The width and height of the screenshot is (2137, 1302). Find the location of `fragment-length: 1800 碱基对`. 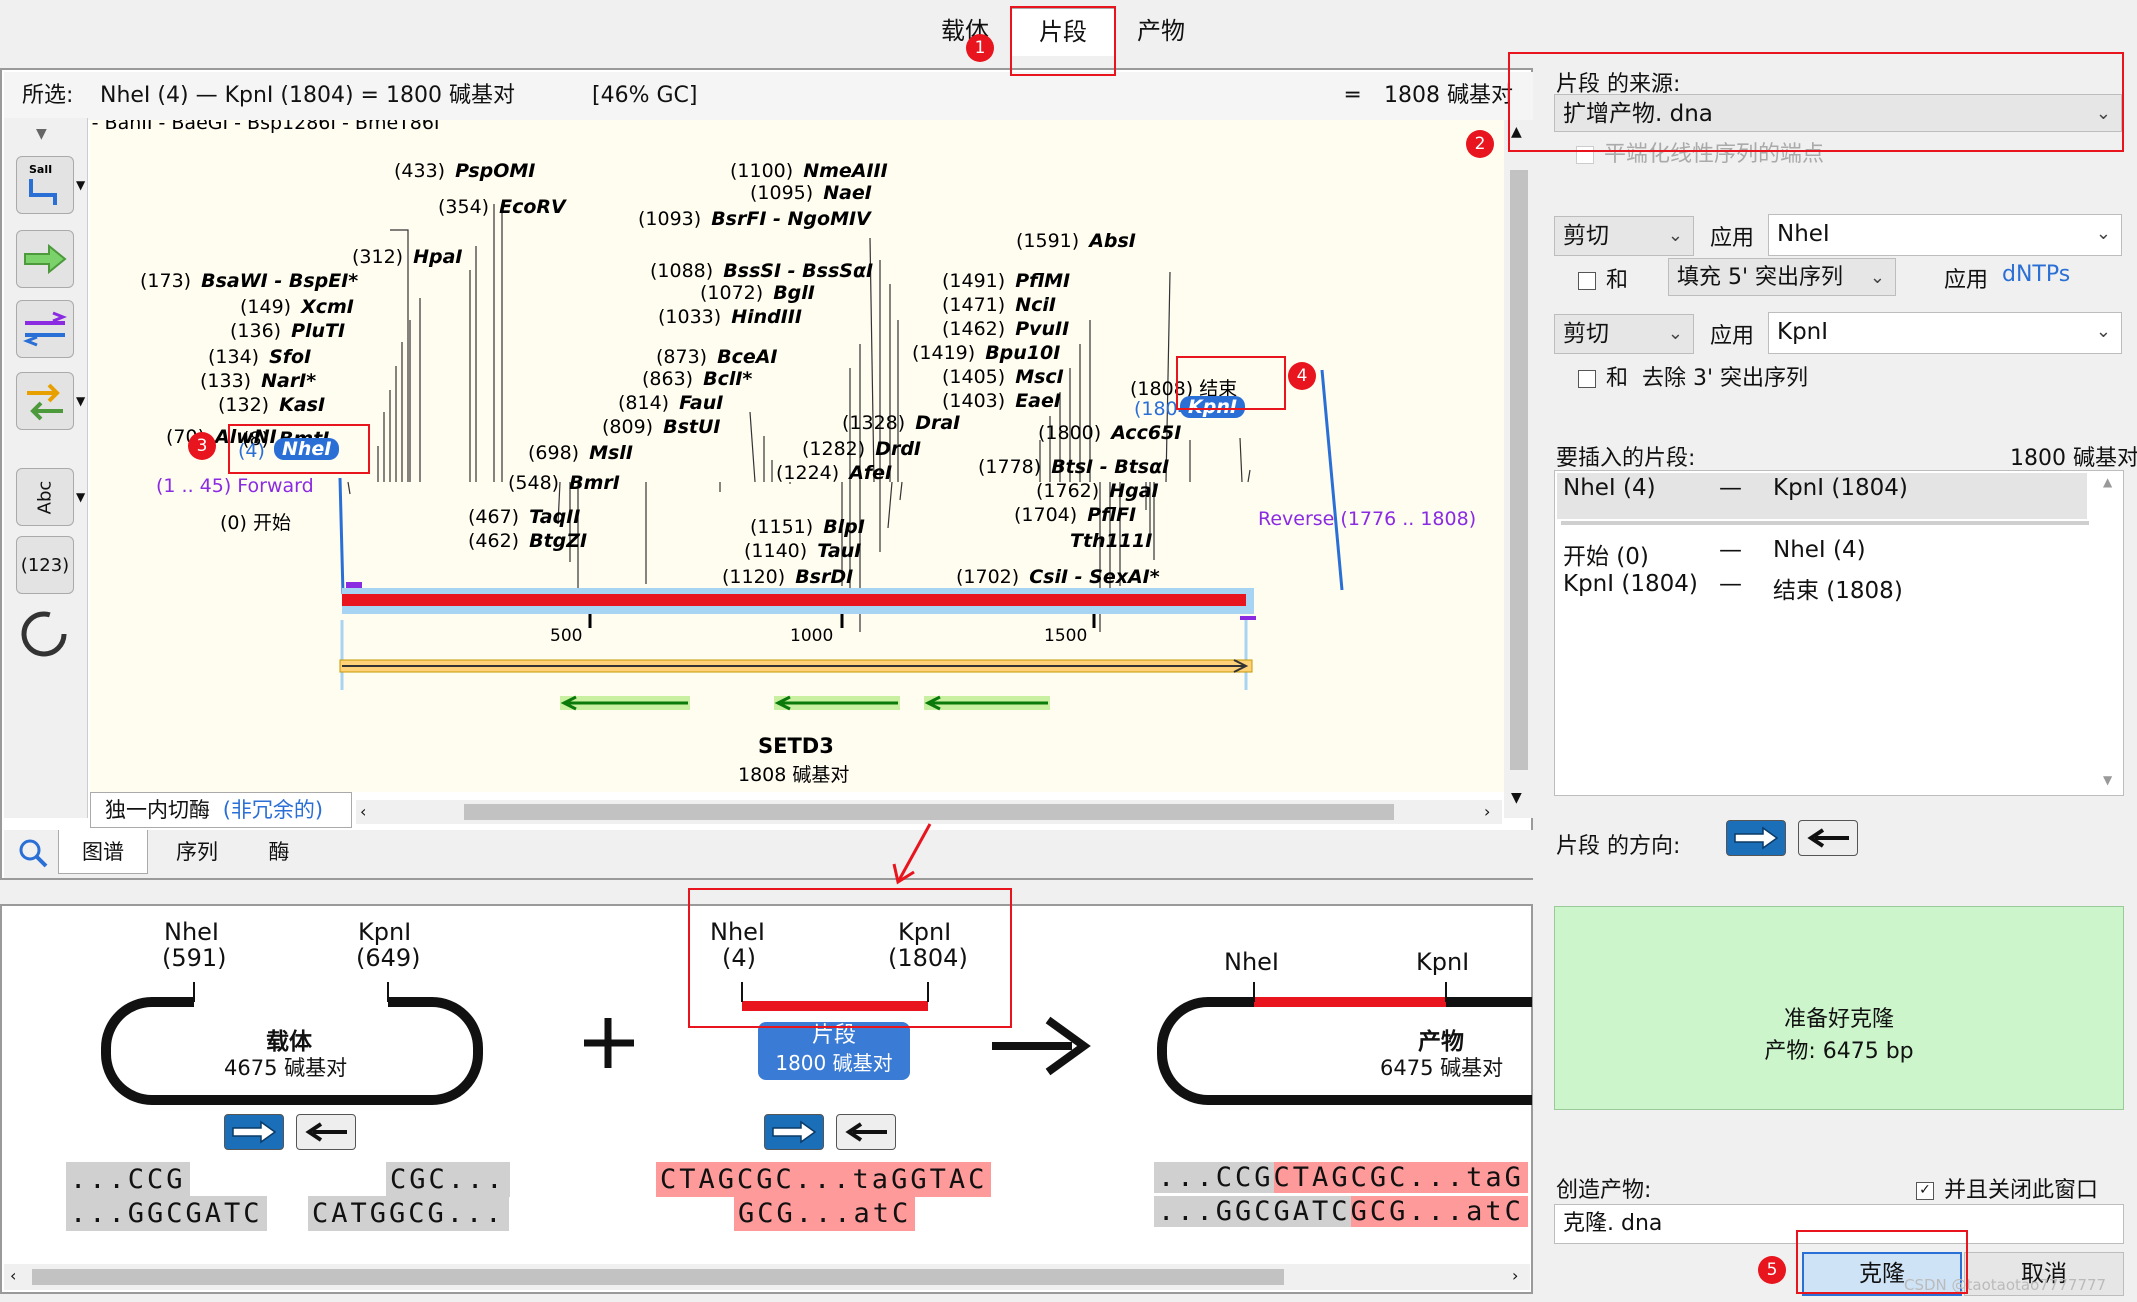

fragment-length: 1800 碱基对 is located at coordinates (834, 1063).